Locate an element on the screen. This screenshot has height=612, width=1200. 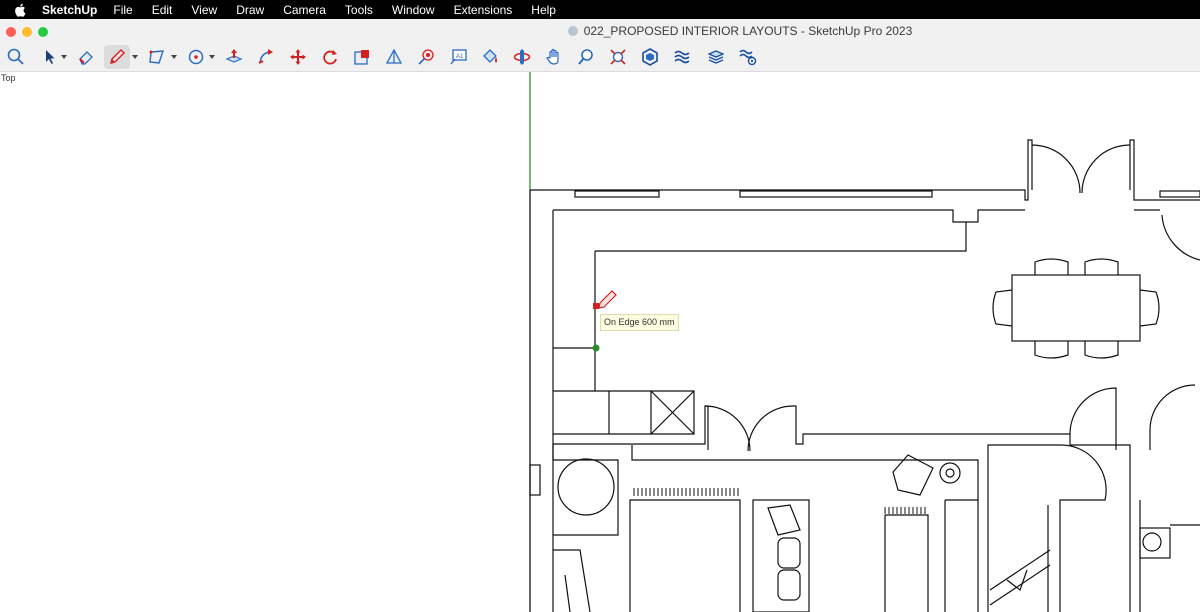
move-tool-button is located at coordinates (298, 57).